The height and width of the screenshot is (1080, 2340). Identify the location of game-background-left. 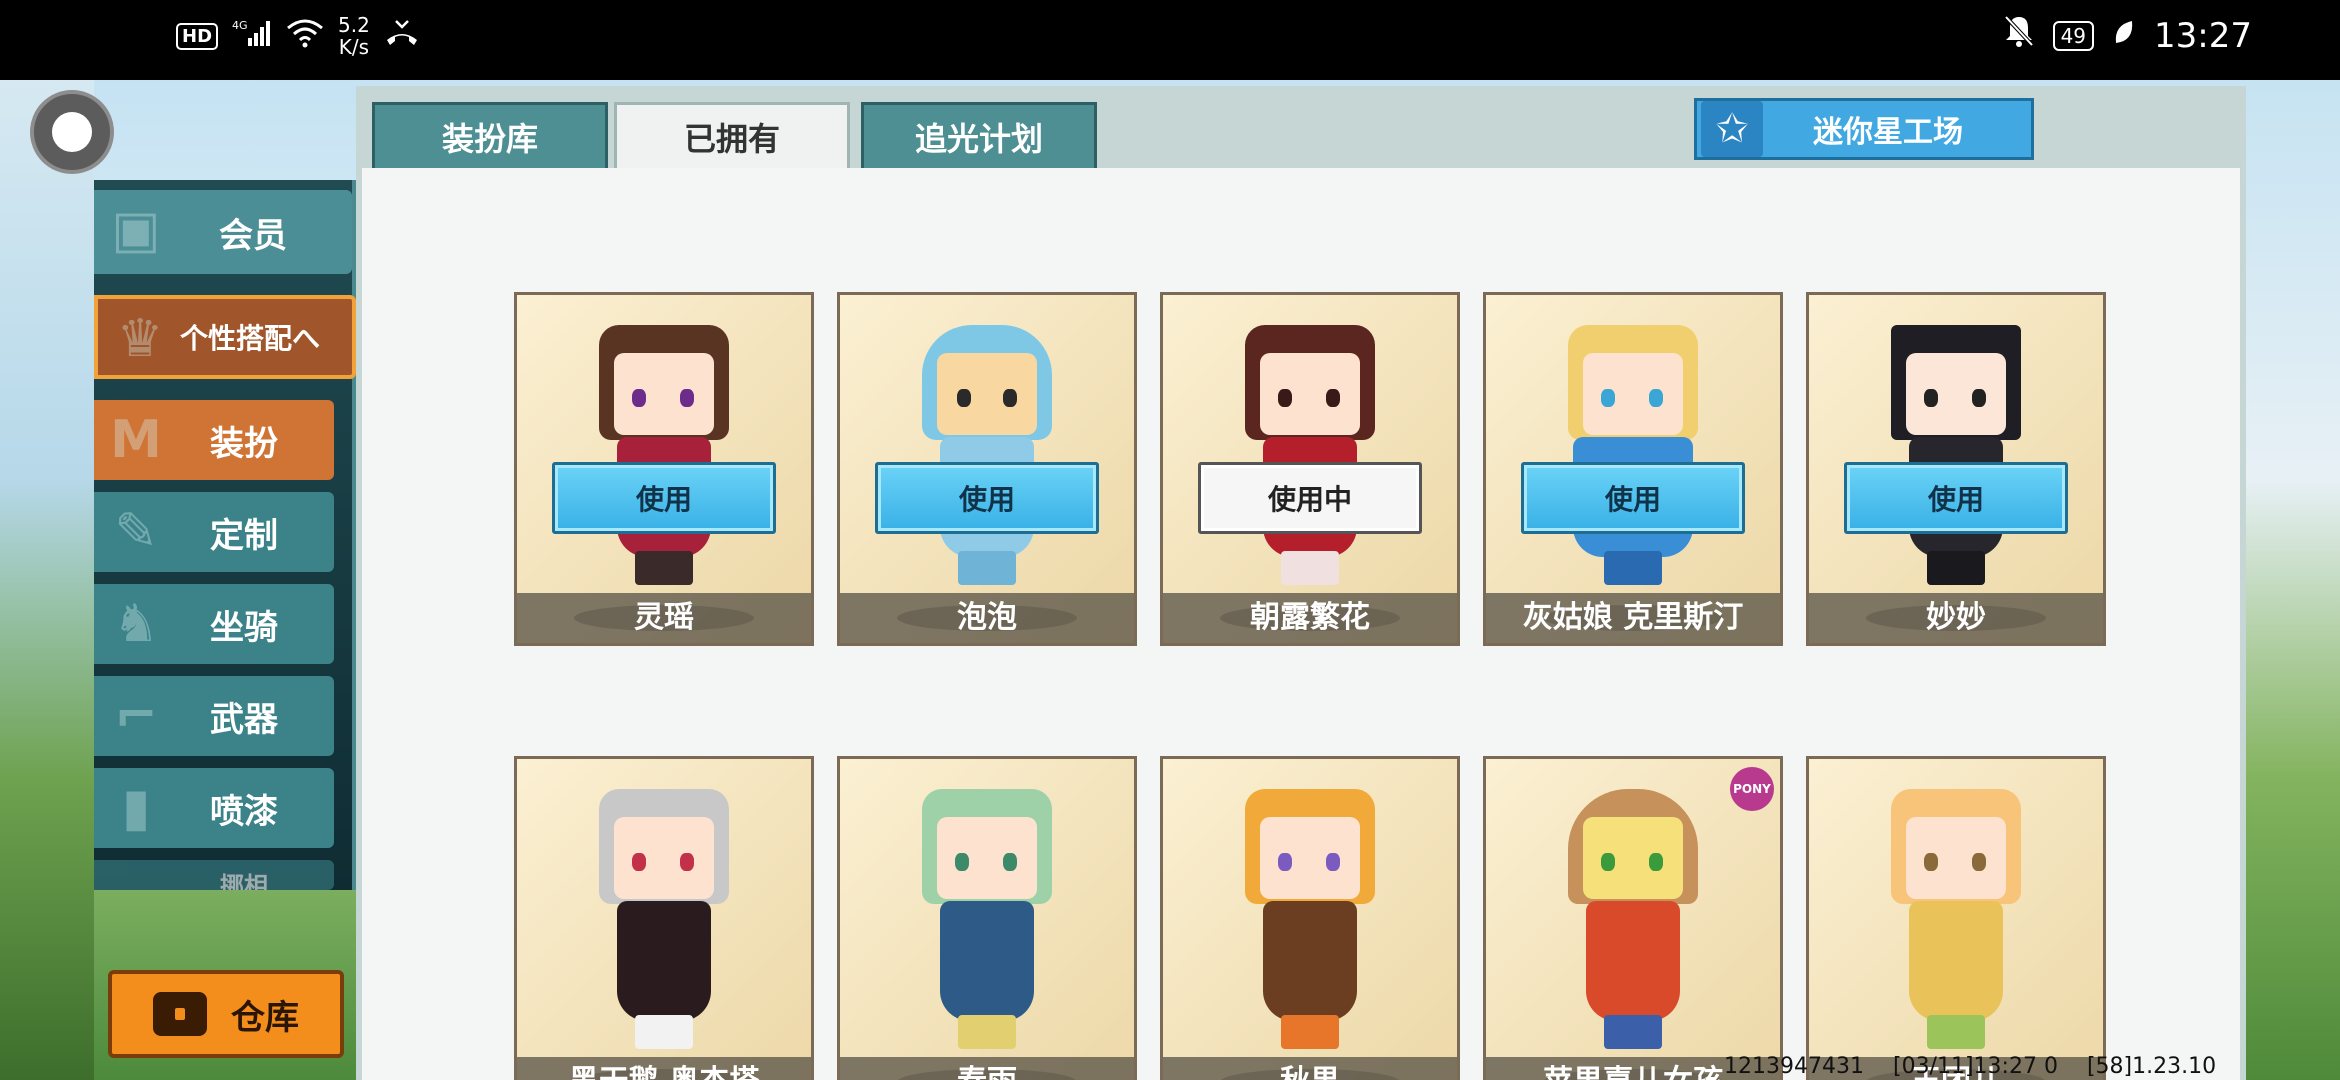
(47, 580).